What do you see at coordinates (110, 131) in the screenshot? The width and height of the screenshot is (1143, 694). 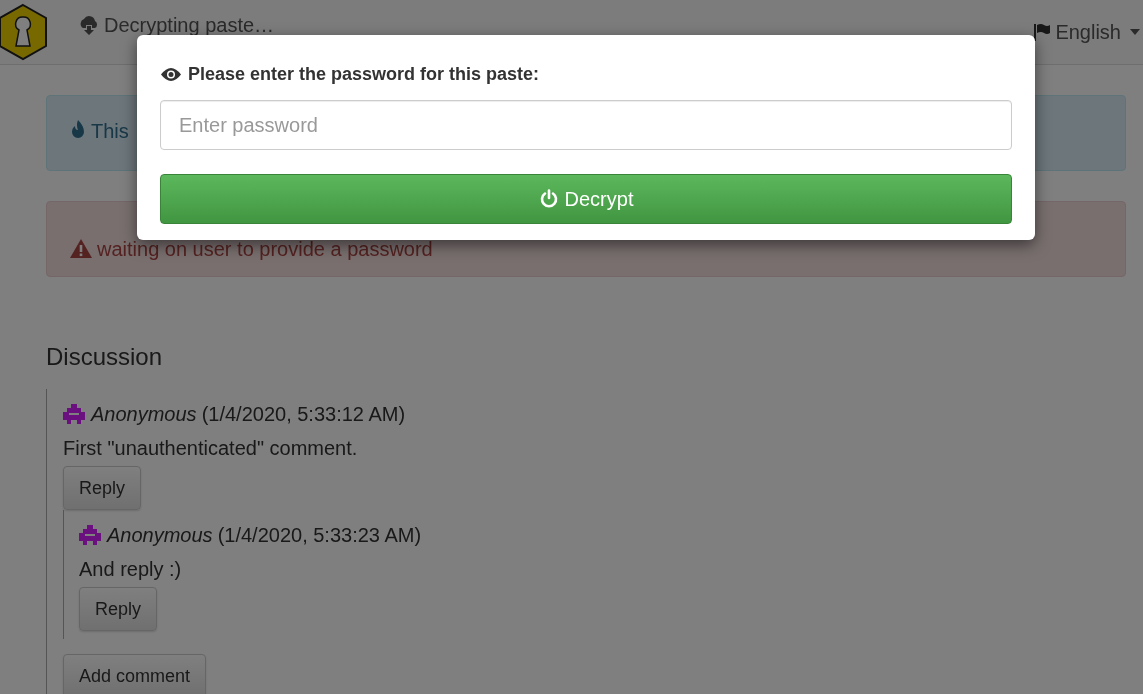 I see `alert-text: This` at bounding box center [110, 131].